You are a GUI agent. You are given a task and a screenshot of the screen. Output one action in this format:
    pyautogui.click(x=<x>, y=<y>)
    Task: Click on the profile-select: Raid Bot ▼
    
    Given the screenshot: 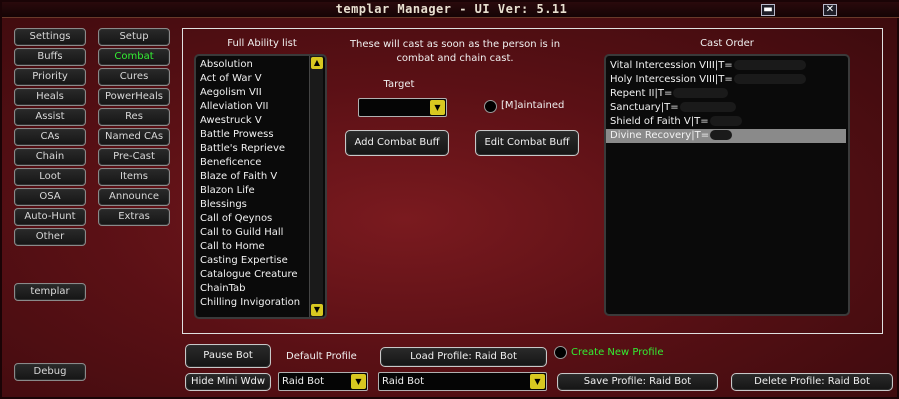 What is the action you would take?
    pyautogui.click(x=462, y=381)
    